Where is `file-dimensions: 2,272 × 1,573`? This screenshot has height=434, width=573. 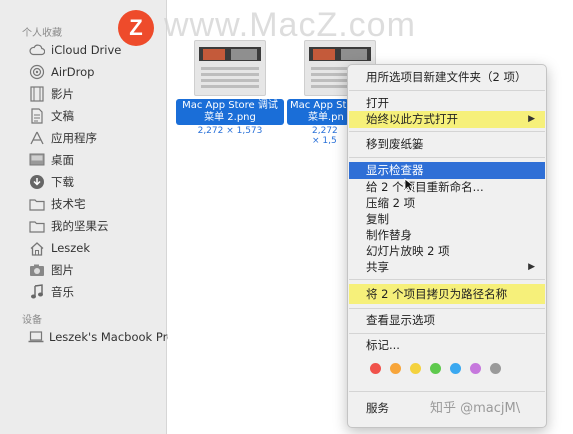
file-dimensions: 2,272 × 1,573 is located at coordinates (230, 131).